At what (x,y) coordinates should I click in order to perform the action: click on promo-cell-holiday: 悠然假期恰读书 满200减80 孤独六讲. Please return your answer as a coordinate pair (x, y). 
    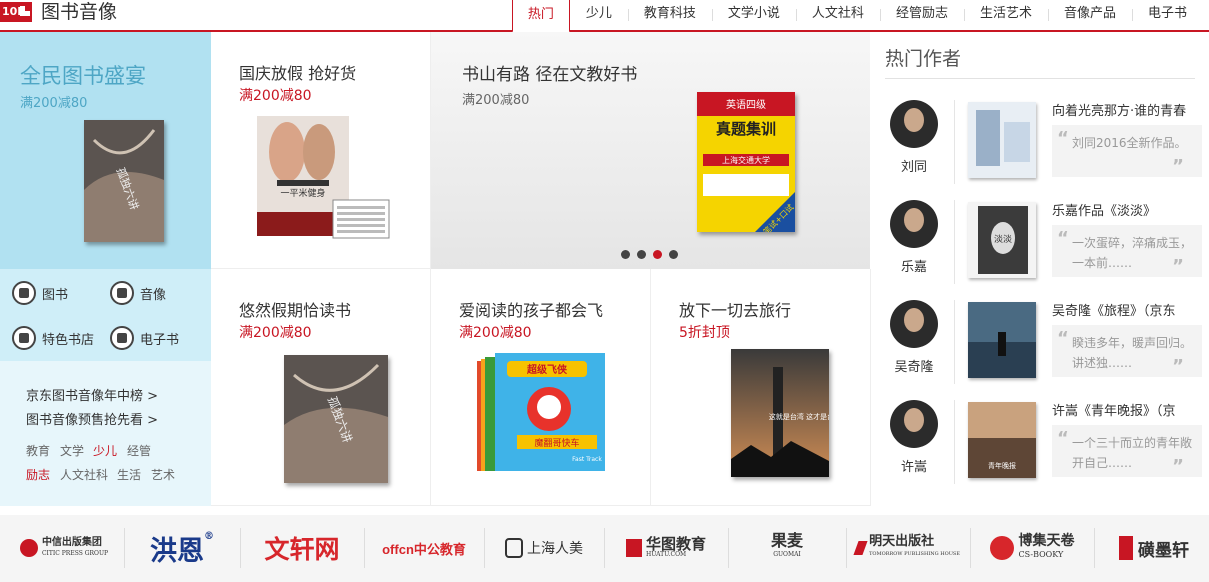
    Looking at the image, I should click on (321, 387).